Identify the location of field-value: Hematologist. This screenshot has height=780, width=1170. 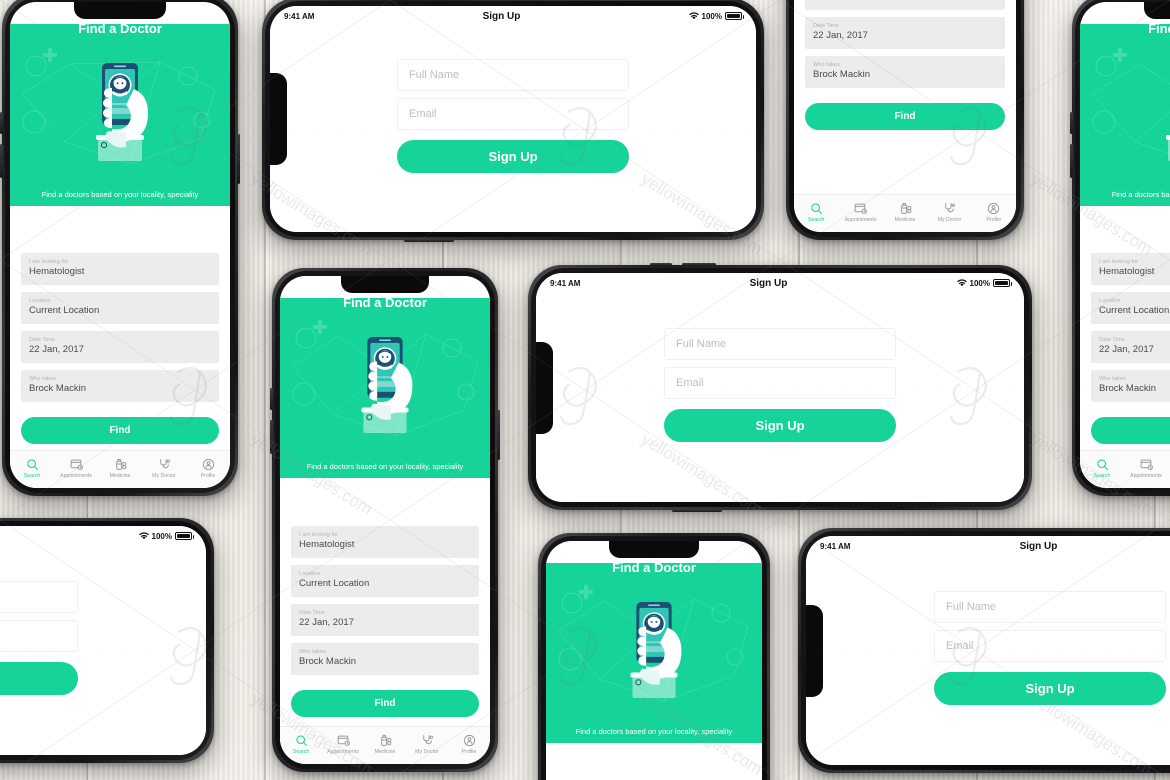
(1127, 272).